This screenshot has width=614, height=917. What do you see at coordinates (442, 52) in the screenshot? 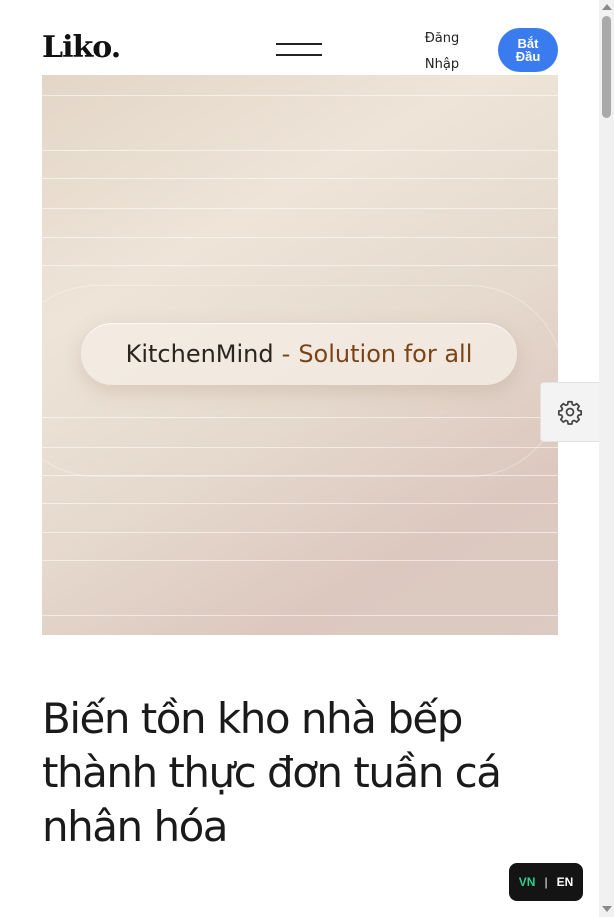
I see `login-link: Đăng Nhập` at bounding box center [442, 52].